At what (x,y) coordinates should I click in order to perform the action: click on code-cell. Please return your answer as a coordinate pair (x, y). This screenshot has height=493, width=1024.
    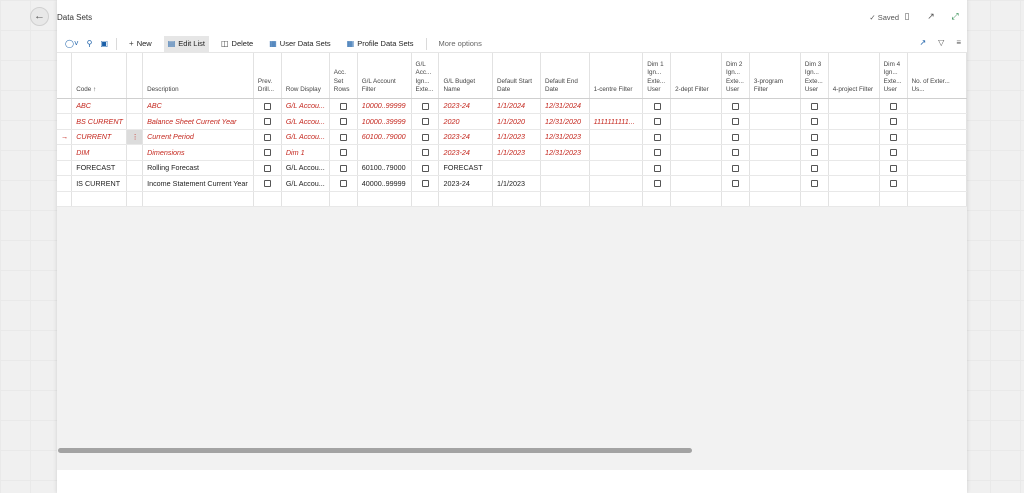
    Looking at the image, I should click on (99, 199).